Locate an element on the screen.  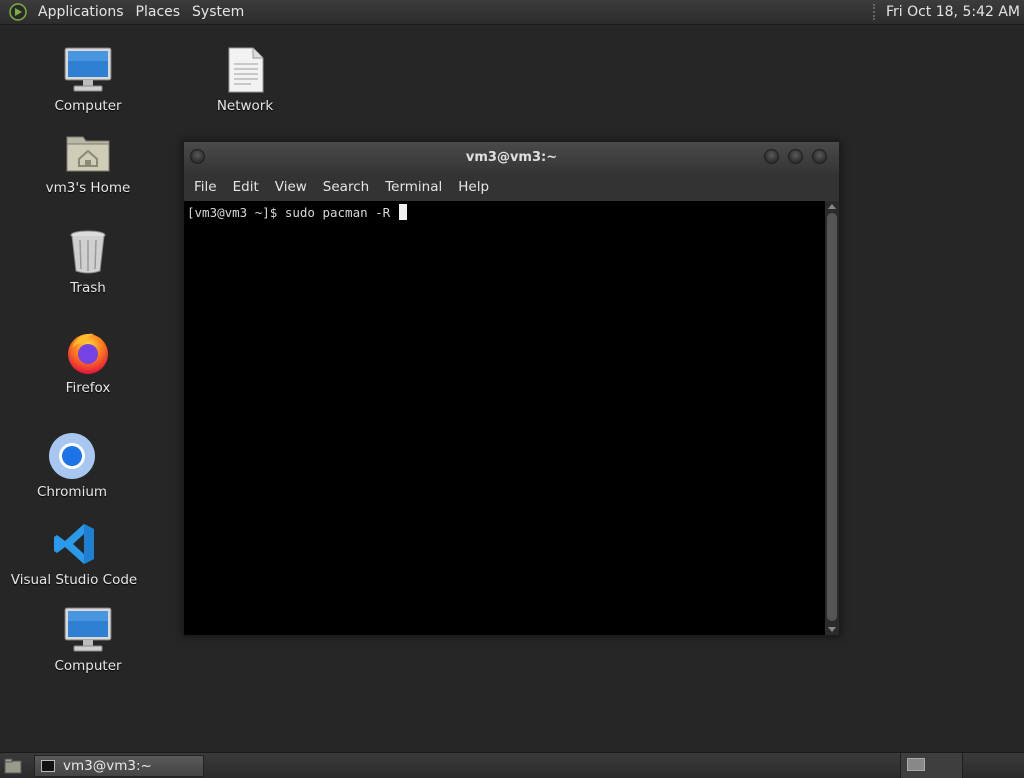
window-titlebar: vm3@vm3:~ is located at coordinates (511, 157).